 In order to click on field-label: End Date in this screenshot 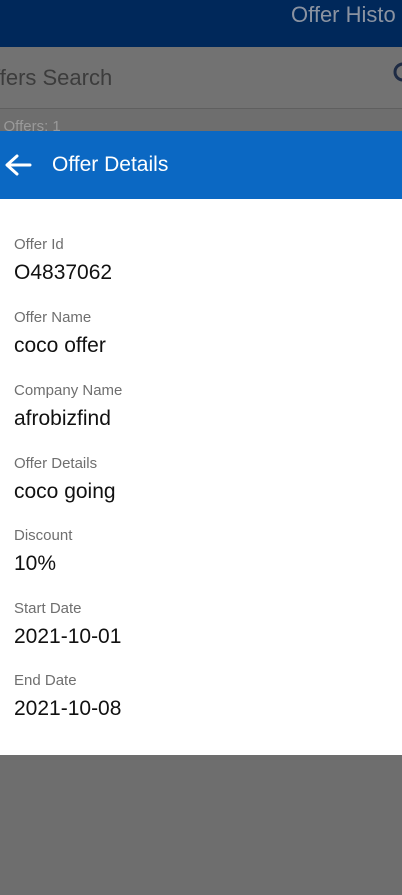, I will do `click(45, 680)`.